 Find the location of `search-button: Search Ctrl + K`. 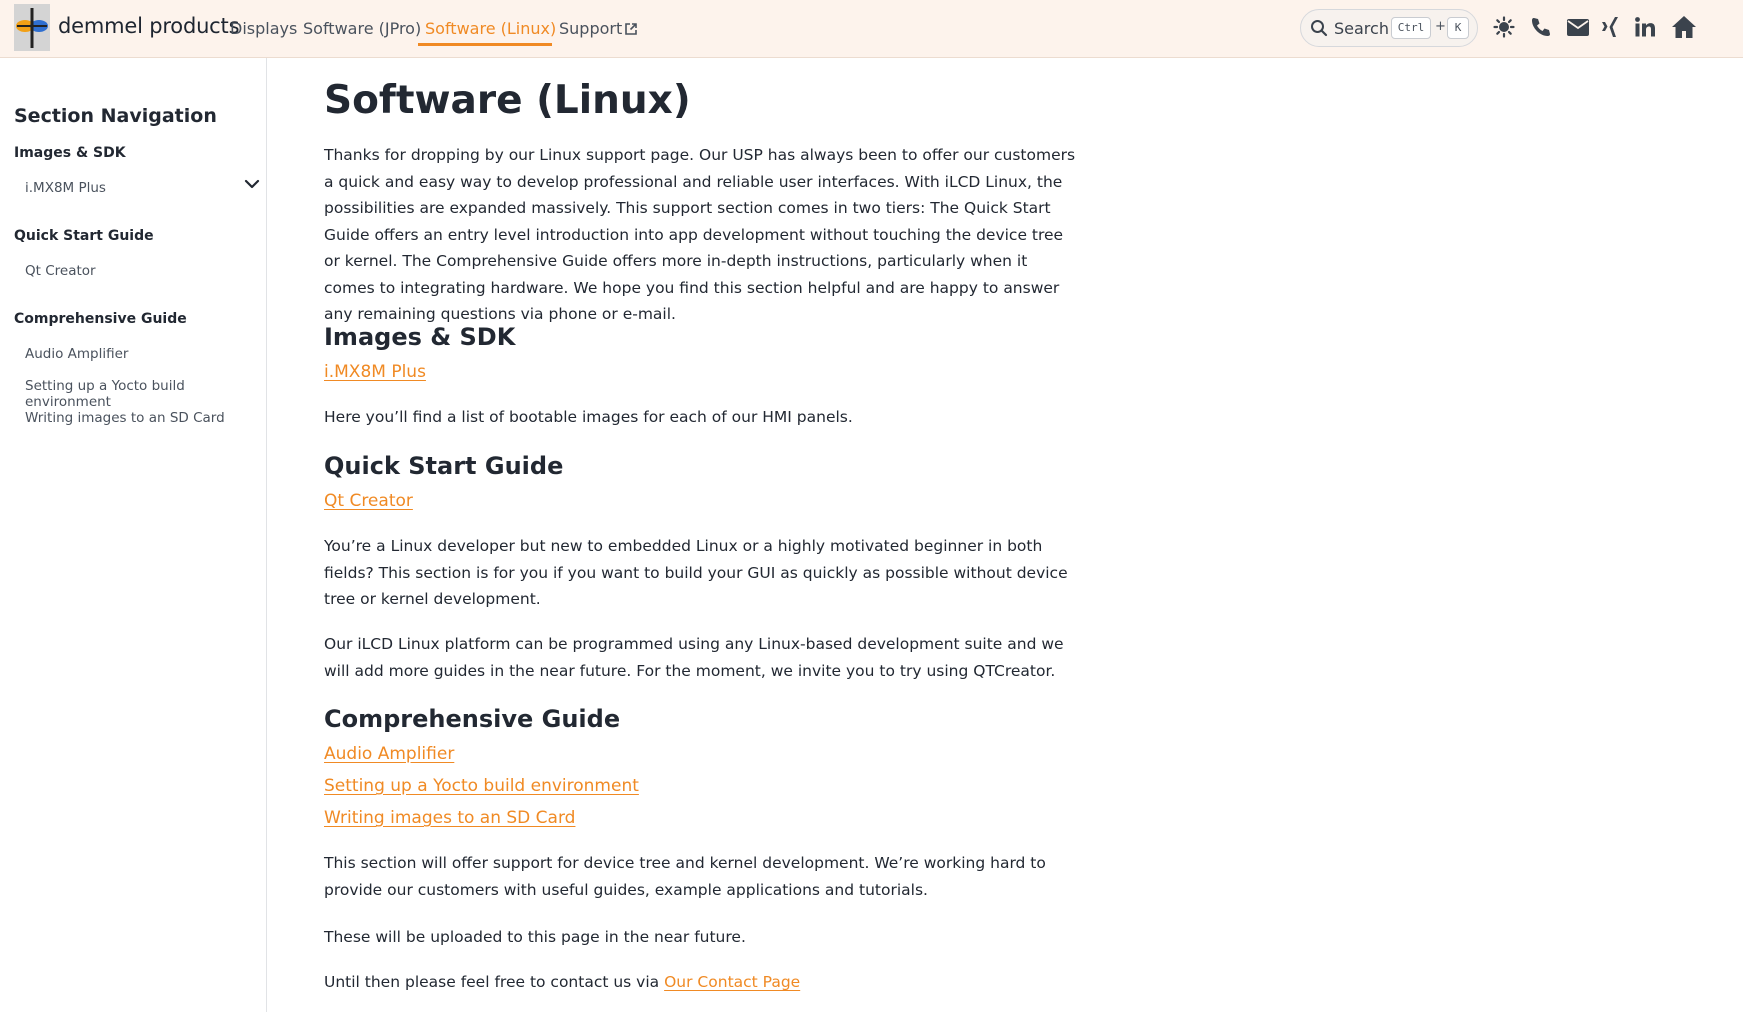

search-button: Search Ctrl + K is located at coordinates (1389, 28).